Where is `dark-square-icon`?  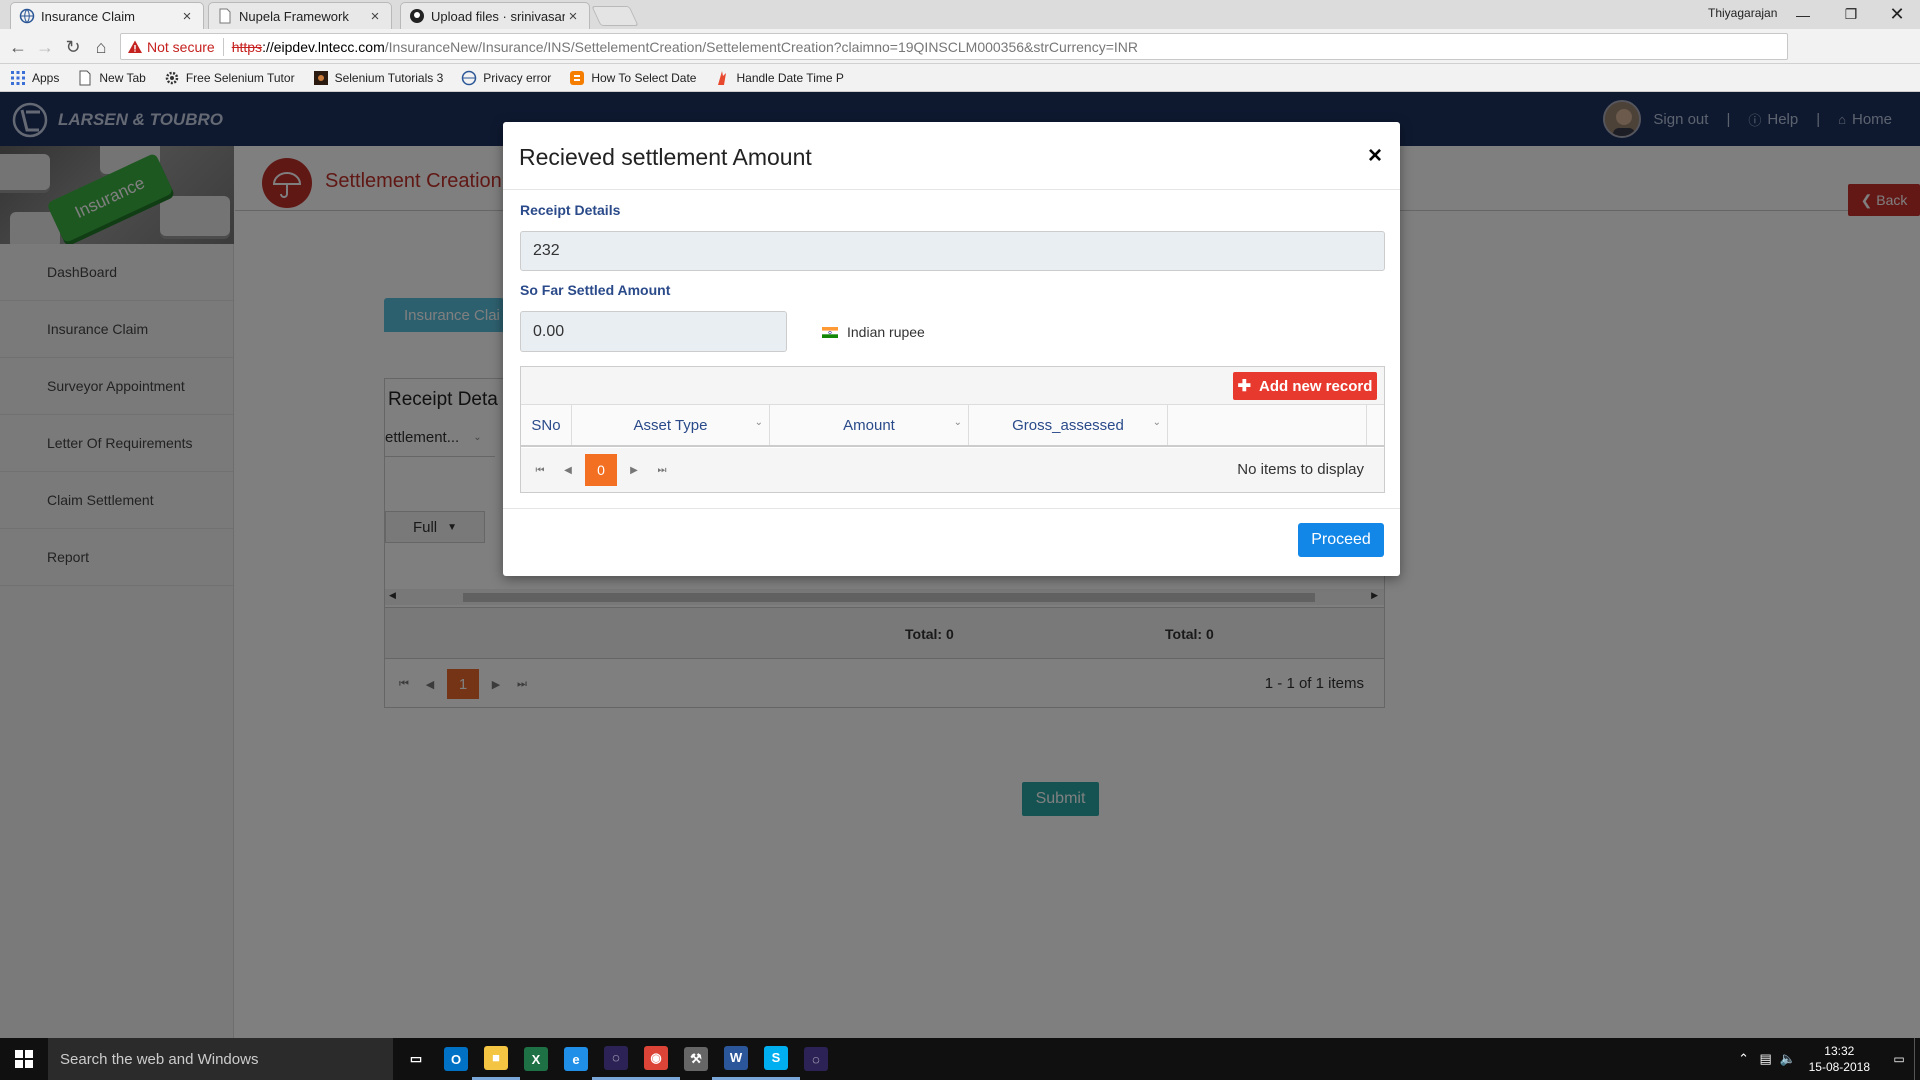 dark-square-icon is located at coordinates (320, 77).